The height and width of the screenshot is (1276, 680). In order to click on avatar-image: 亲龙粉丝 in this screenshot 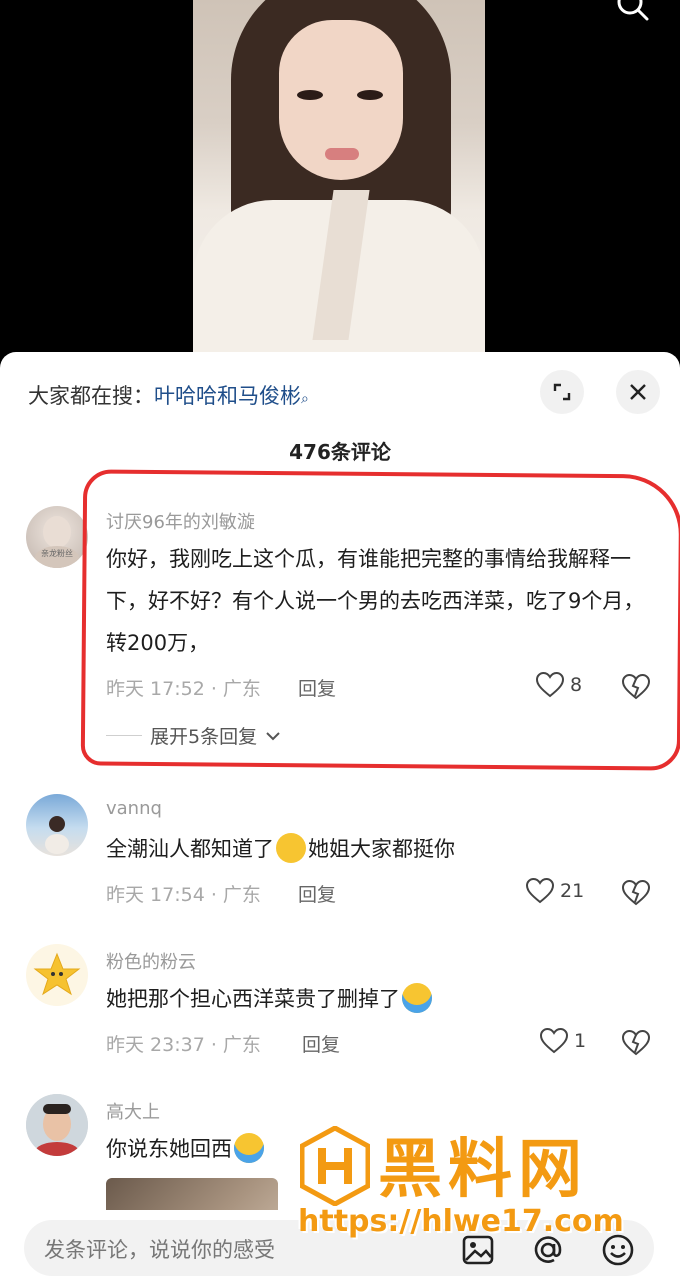, I will do `click(57, 542)`.